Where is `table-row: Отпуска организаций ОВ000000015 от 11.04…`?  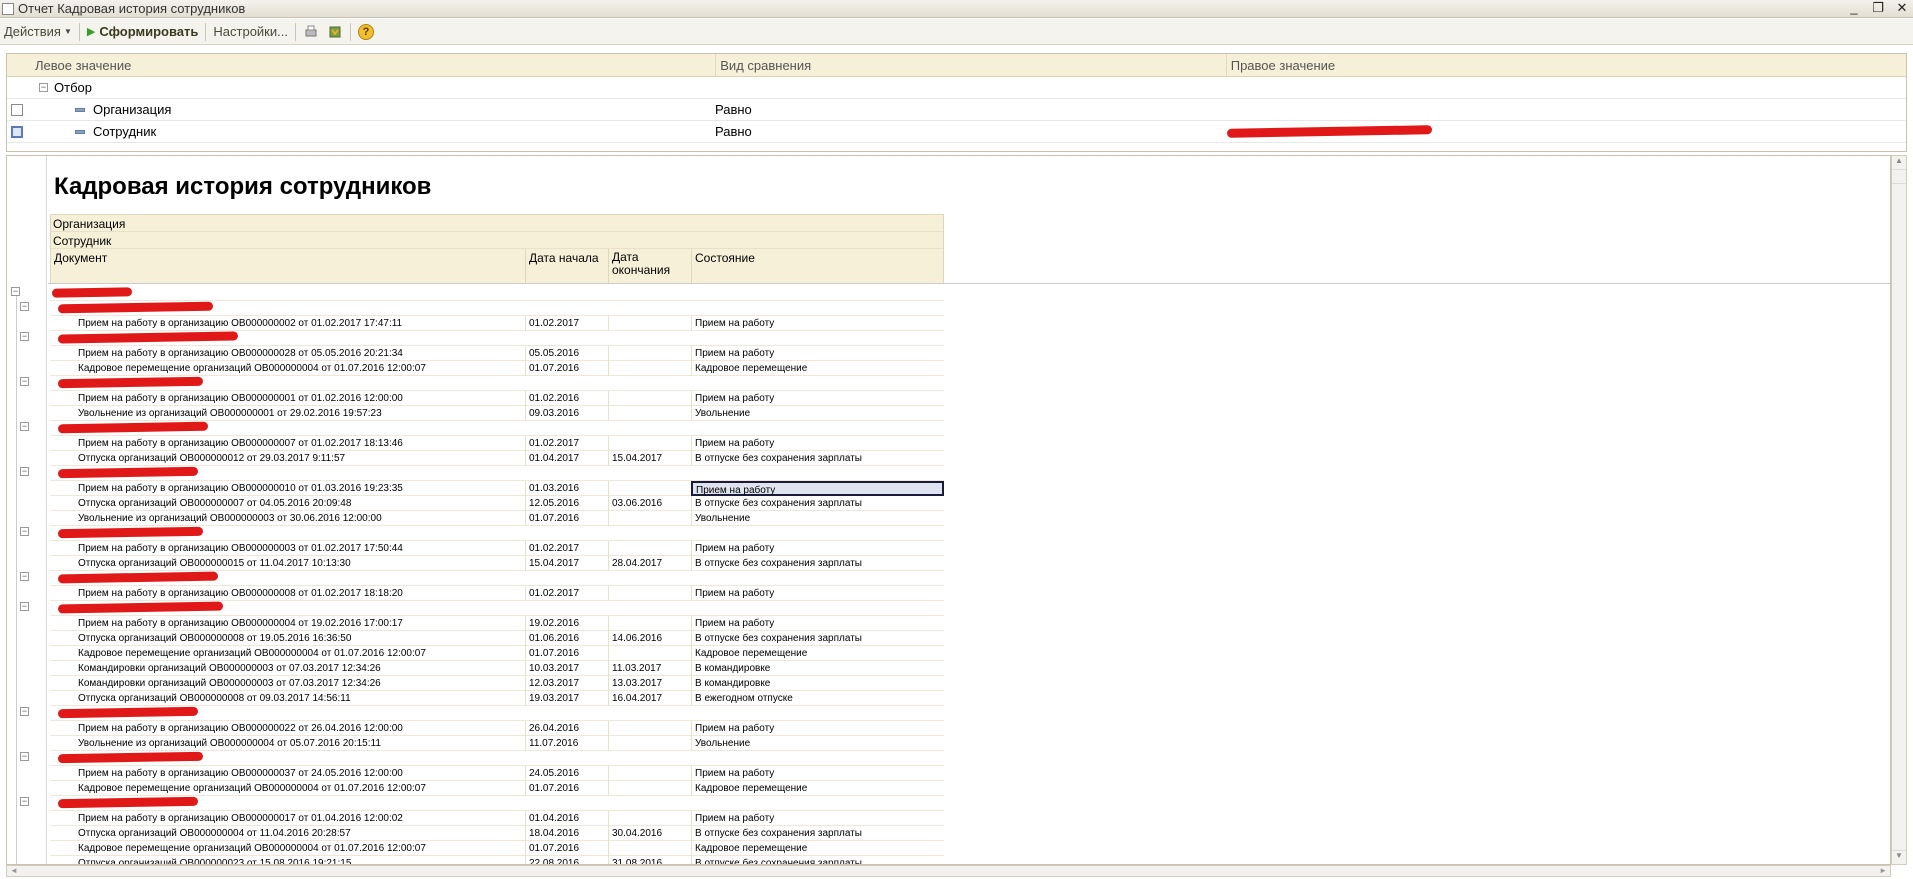
table-row: Отпуска организаций ОВ000000015 от 11.04… is located at coordinates (497, 563).